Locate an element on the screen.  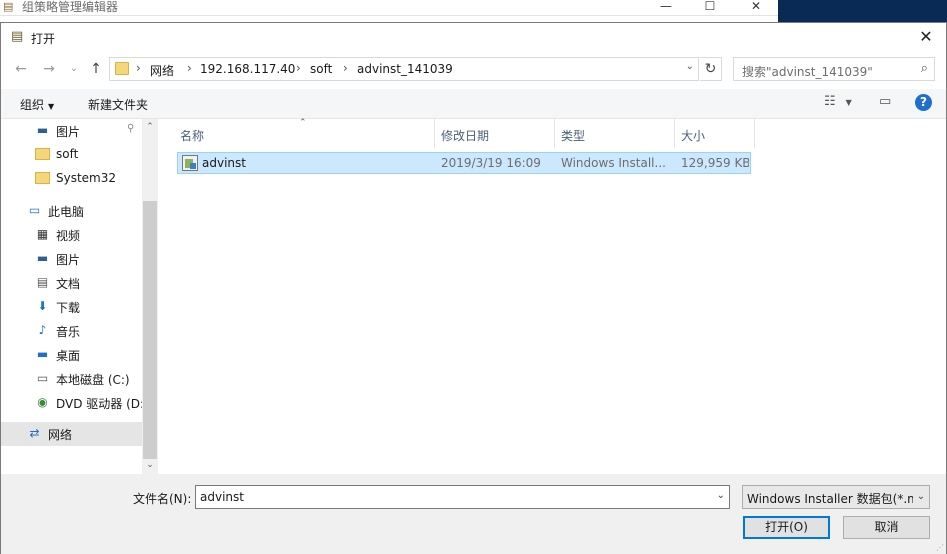
sidebar-item-label: 桌面 is located at coordinates (68, 356).